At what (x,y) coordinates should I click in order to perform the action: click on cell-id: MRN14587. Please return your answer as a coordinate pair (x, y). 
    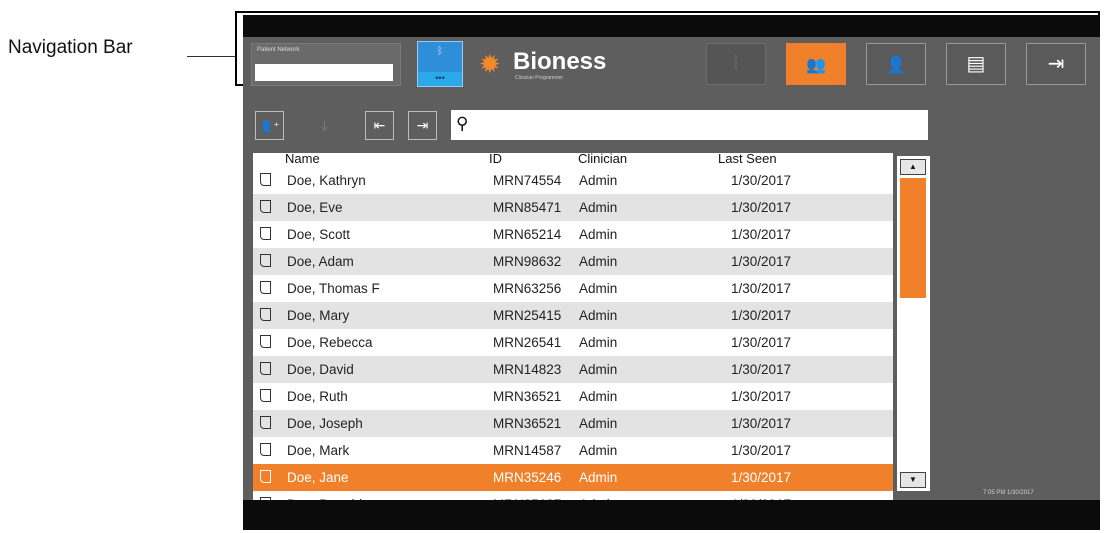
    Looking at the image, I should click on (527, 450).